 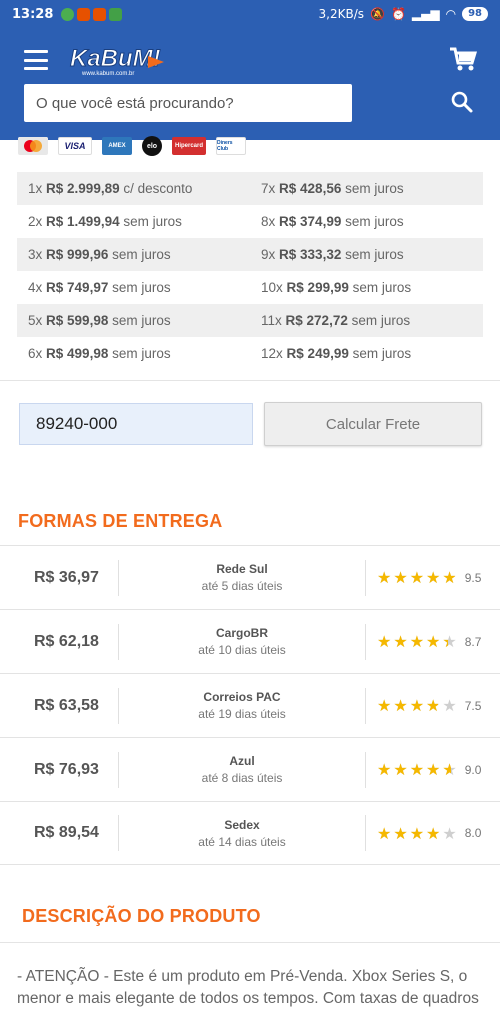 I want to click on installment-option: 7x R$ 428,56 sem juros, so click(x=366, y=188).